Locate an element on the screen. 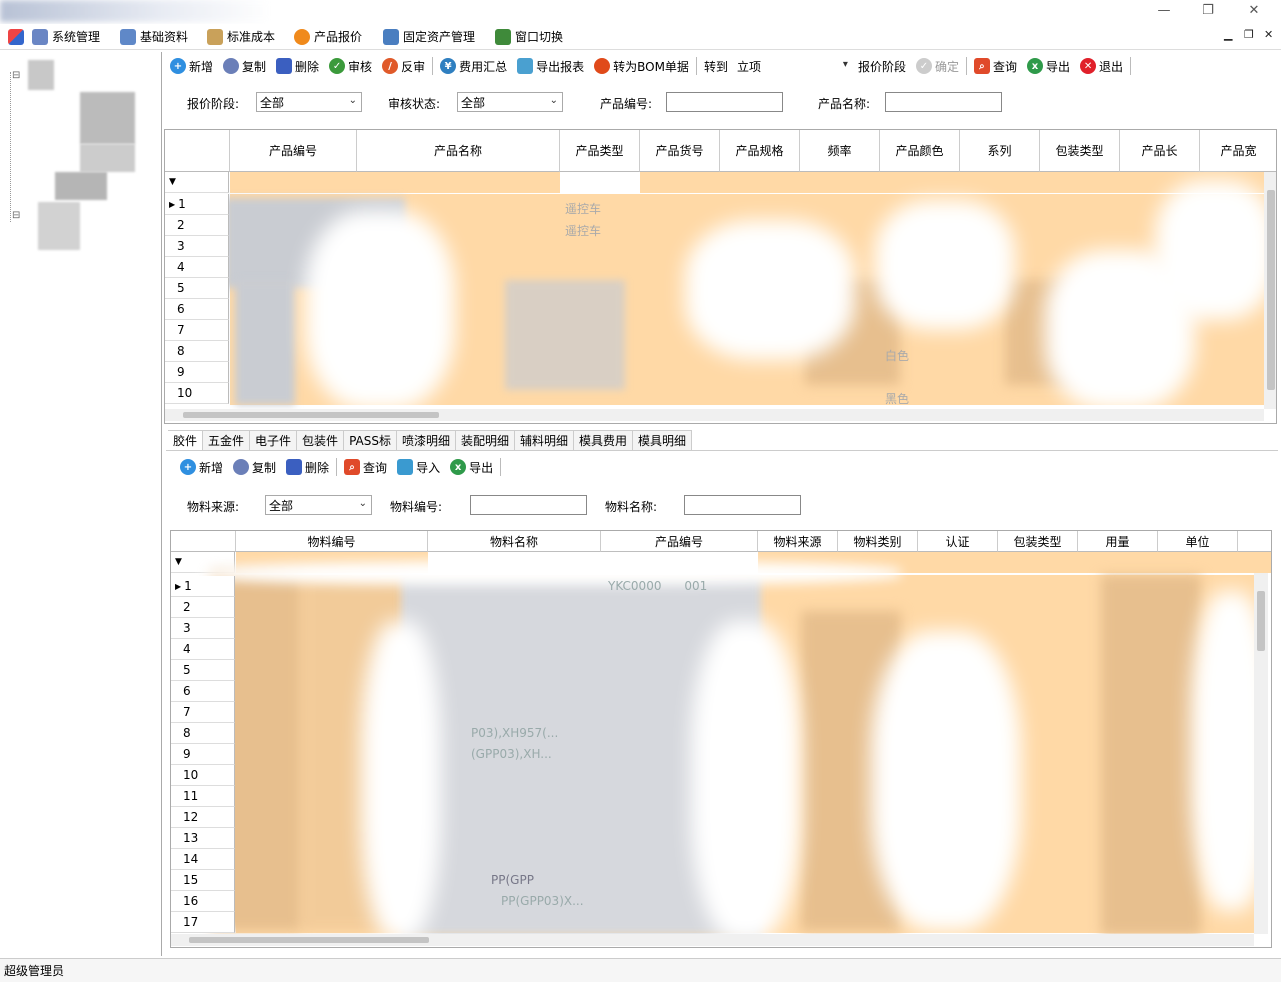  column-header: 频率 is located at coordinates (840, 151).